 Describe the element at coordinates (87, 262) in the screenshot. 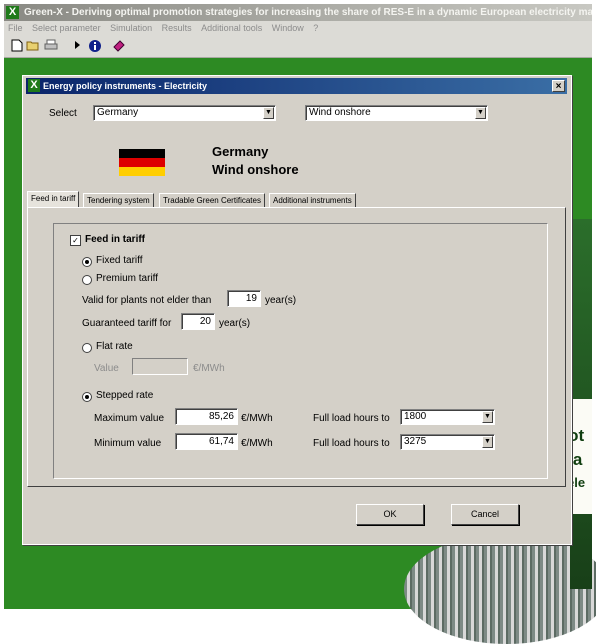

I see `fixed-tariff-radio` at that location.